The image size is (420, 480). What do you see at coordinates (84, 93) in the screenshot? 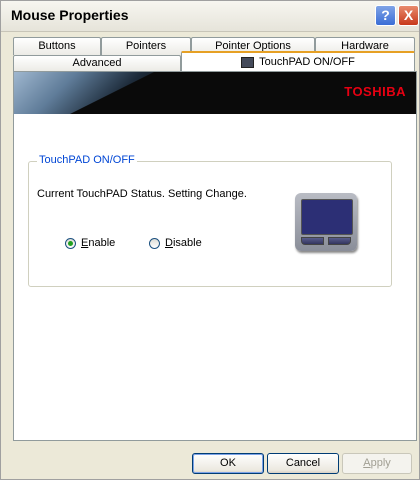
I see `laptop-graphic` at bounding box center [84, 93].